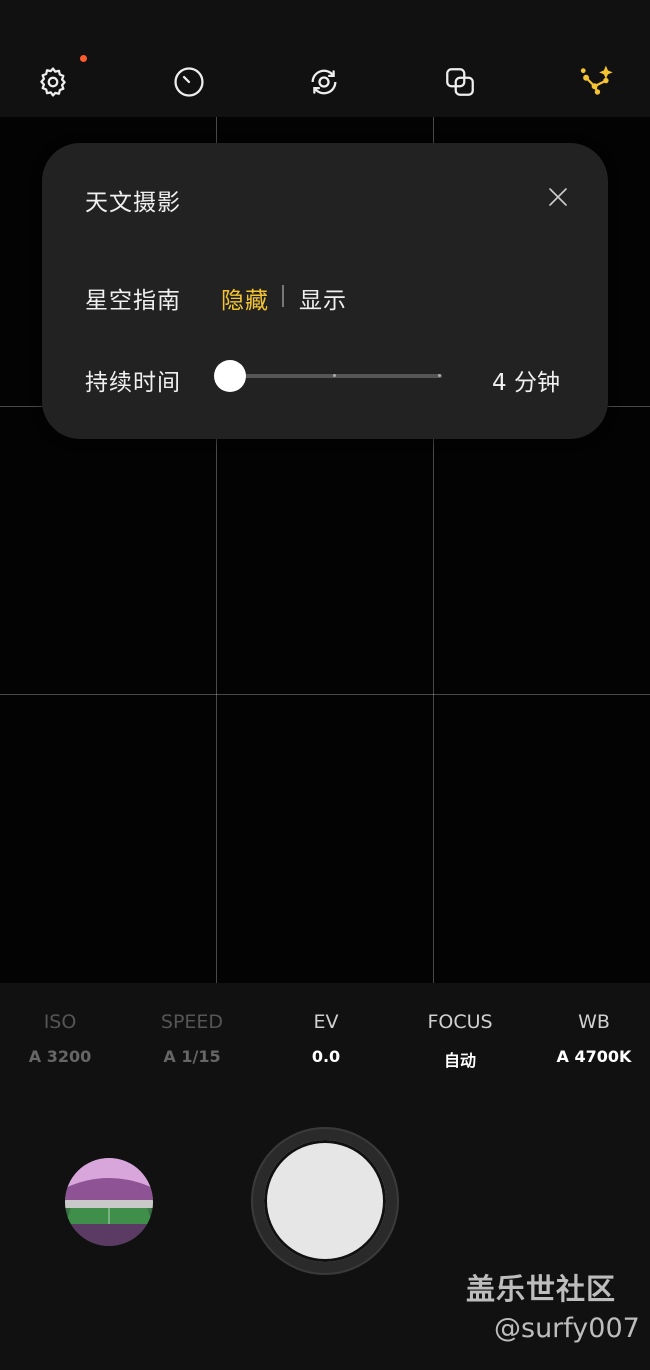 The height and width of the screenshot is (1370, 650). I want to click on star-guide-hide-option: 隐藏, so click(245, 298).